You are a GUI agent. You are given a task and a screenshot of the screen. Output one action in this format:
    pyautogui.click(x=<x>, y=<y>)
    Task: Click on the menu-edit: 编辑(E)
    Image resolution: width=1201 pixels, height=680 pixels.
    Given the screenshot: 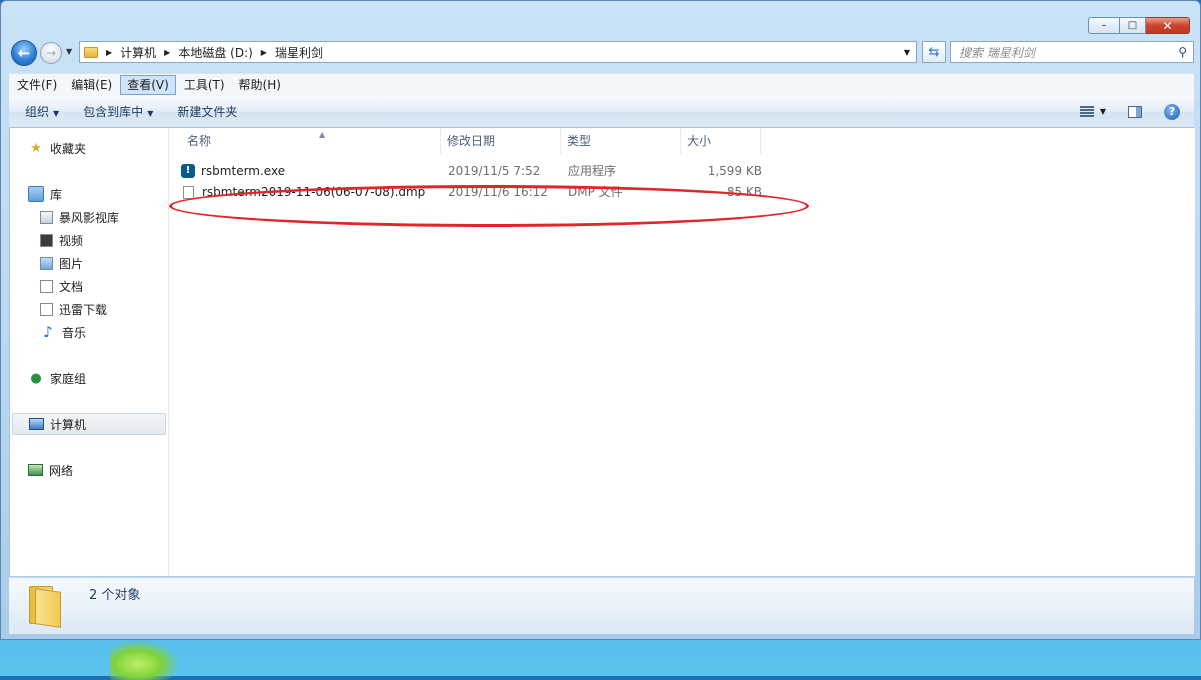 What is the action you would take?
    pyautogui.click(x=91, y=85)
    